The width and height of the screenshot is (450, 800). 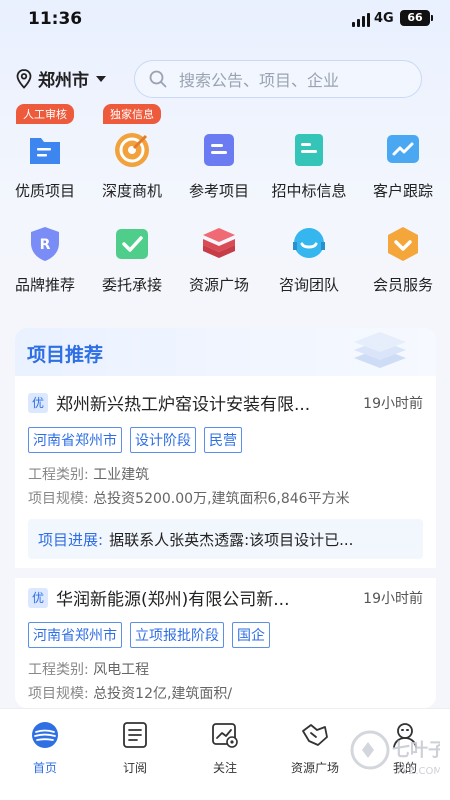 I want to click on tab-subscribe: 订阅, so click(x=135, y=748).